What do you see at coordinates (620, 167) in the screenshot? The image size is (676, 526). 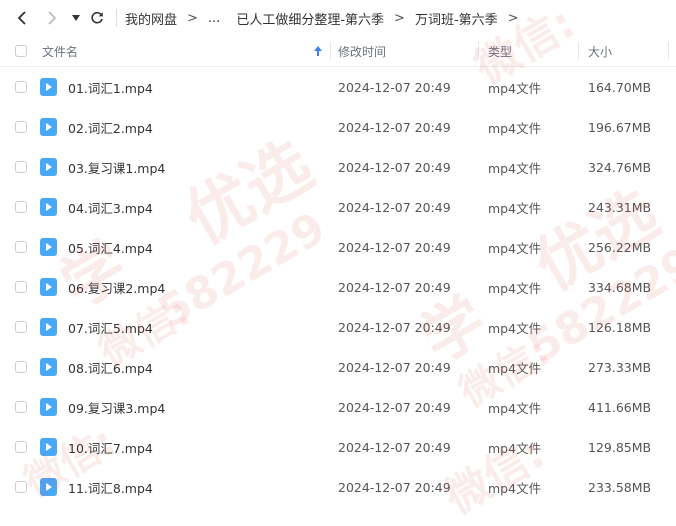 I see `file-size: 324.76MB` at bounding box center [620, 167].